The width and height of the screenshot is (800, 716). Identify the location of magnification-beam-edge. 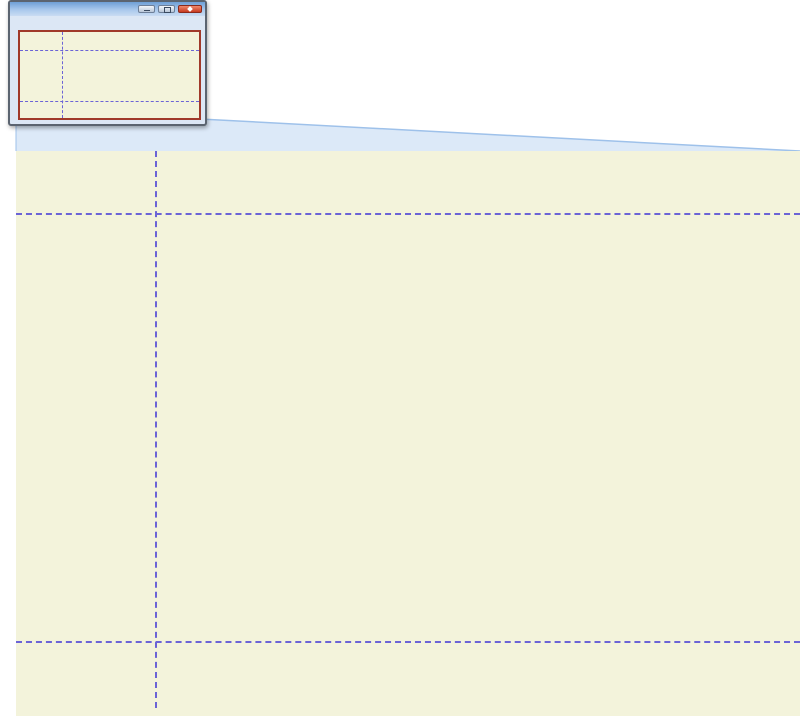
(499, 135).